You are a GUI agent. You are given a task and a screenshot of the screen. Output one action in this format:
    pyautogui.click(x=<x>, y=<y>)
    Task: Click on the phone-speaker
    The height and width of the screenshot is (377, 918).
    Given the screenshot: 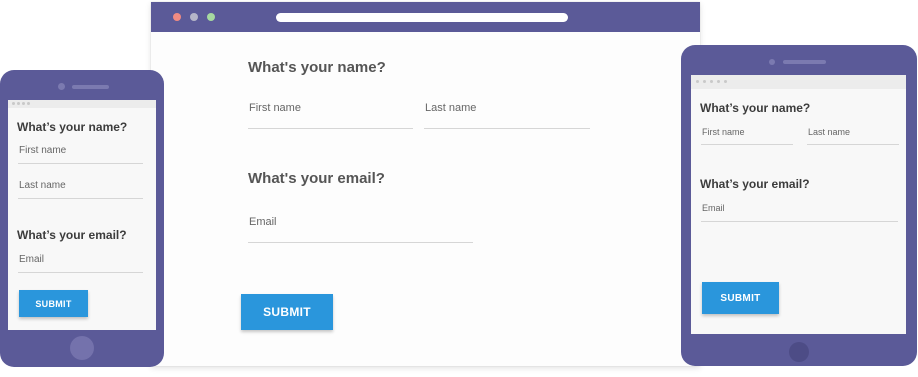 What is the action you would take?
    pyautogui.click(x=90, y=87)
    